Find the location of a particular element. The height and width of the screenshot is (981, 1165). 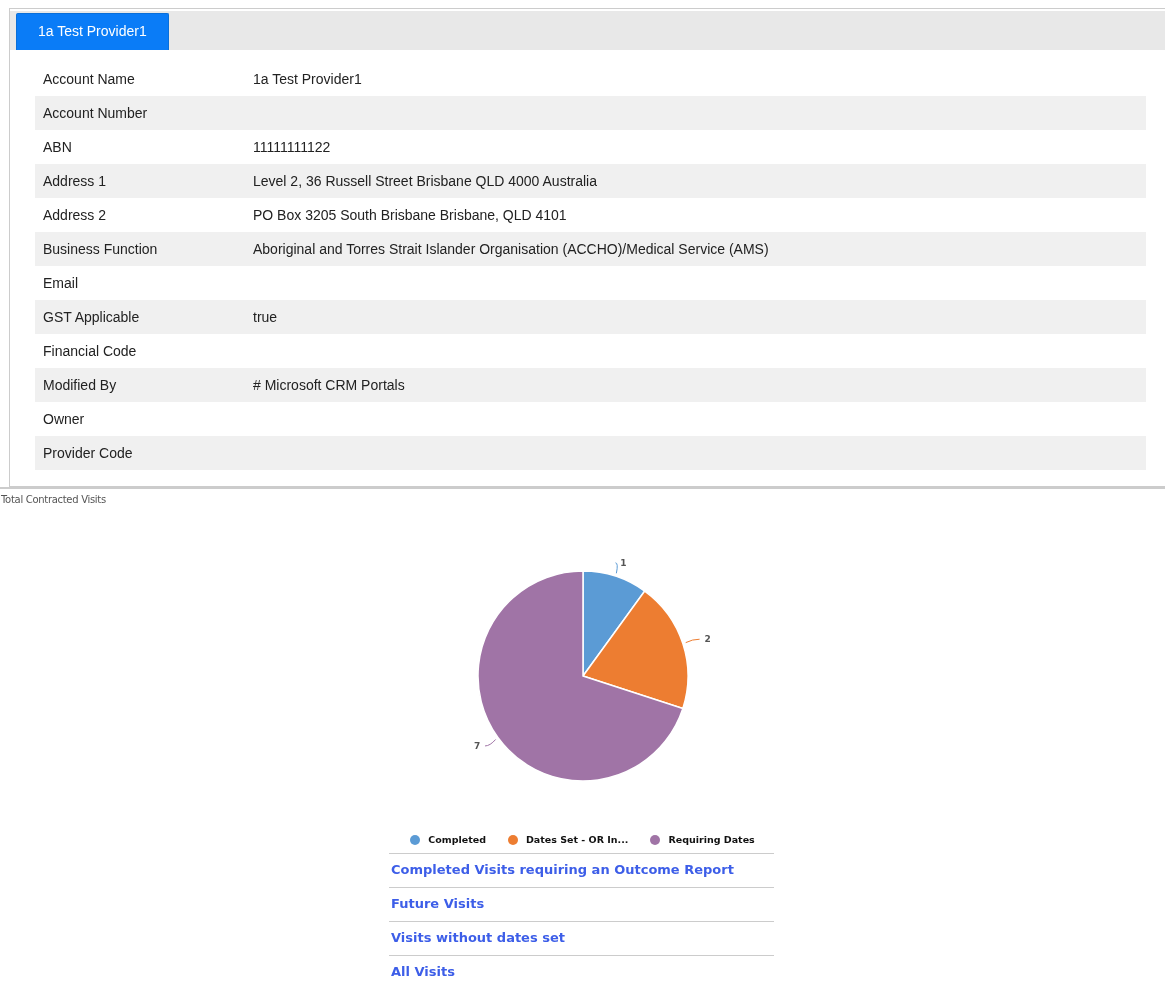

link: Completed Visits requiring an Outcome Report is located at coordinates (581, 870).